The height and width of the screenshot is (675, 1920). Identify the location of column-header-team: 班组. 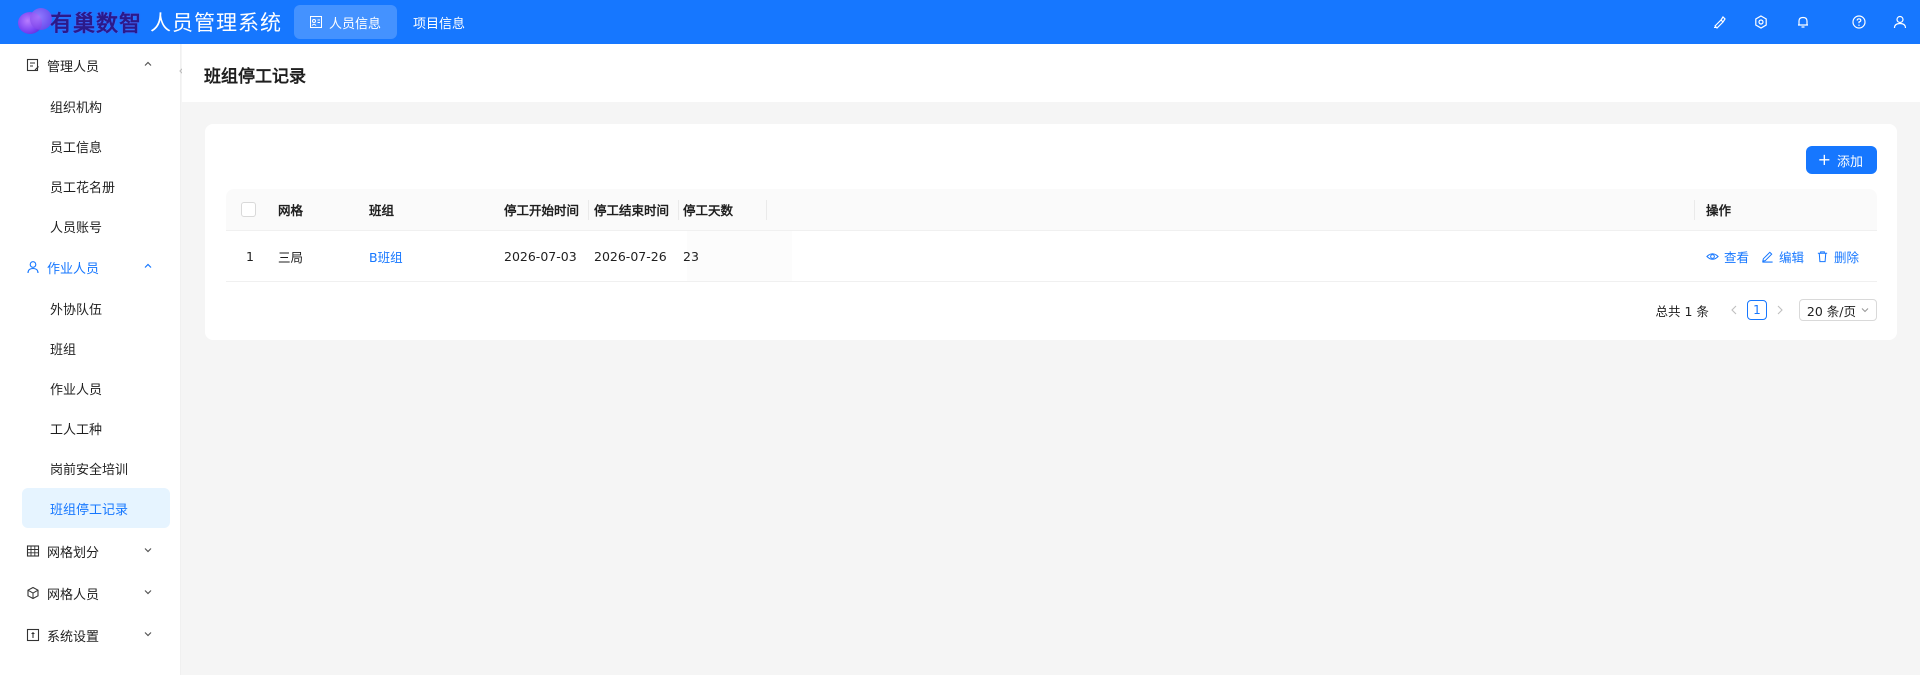
(381, 209).